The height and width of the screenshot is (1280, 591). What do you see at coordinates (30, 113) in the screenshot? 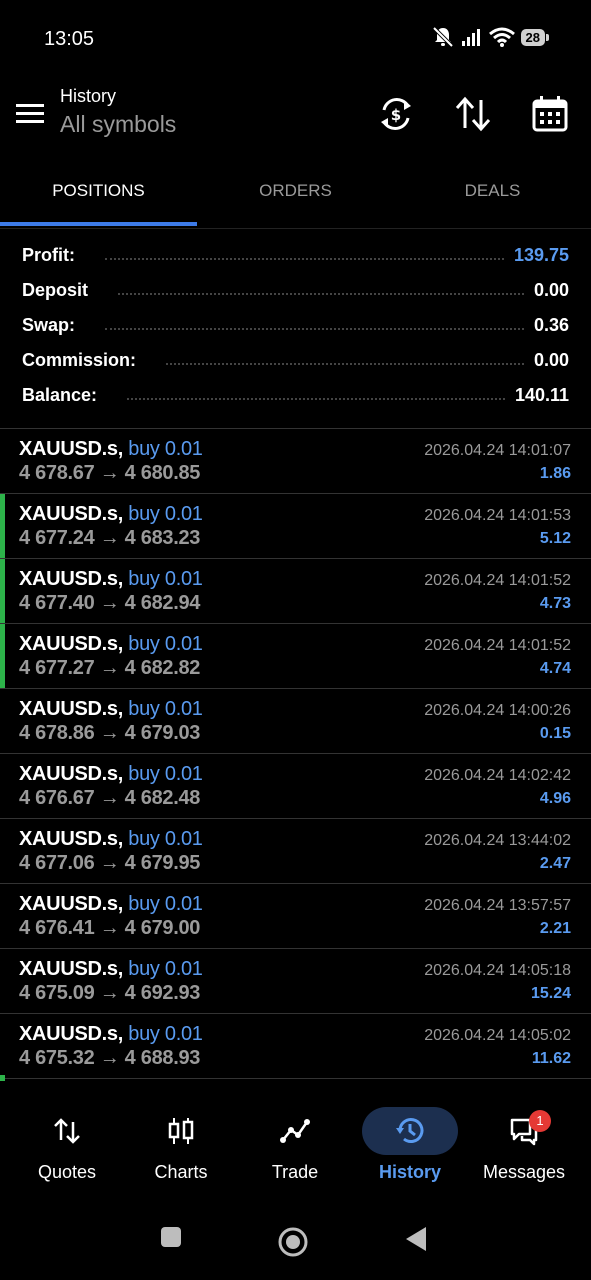
I see `menu-icon` at bounding box center [30, 113].